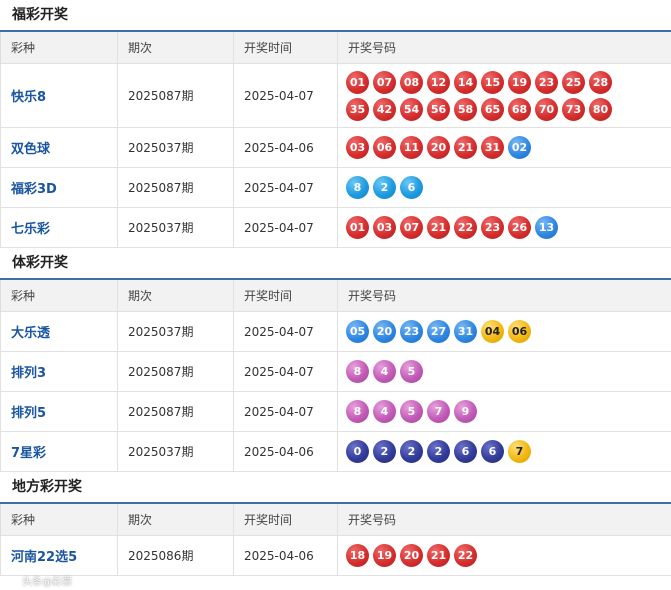 This screenshot has height=590, width=671. I want to click on number-ball: 02, so click(519, 147).